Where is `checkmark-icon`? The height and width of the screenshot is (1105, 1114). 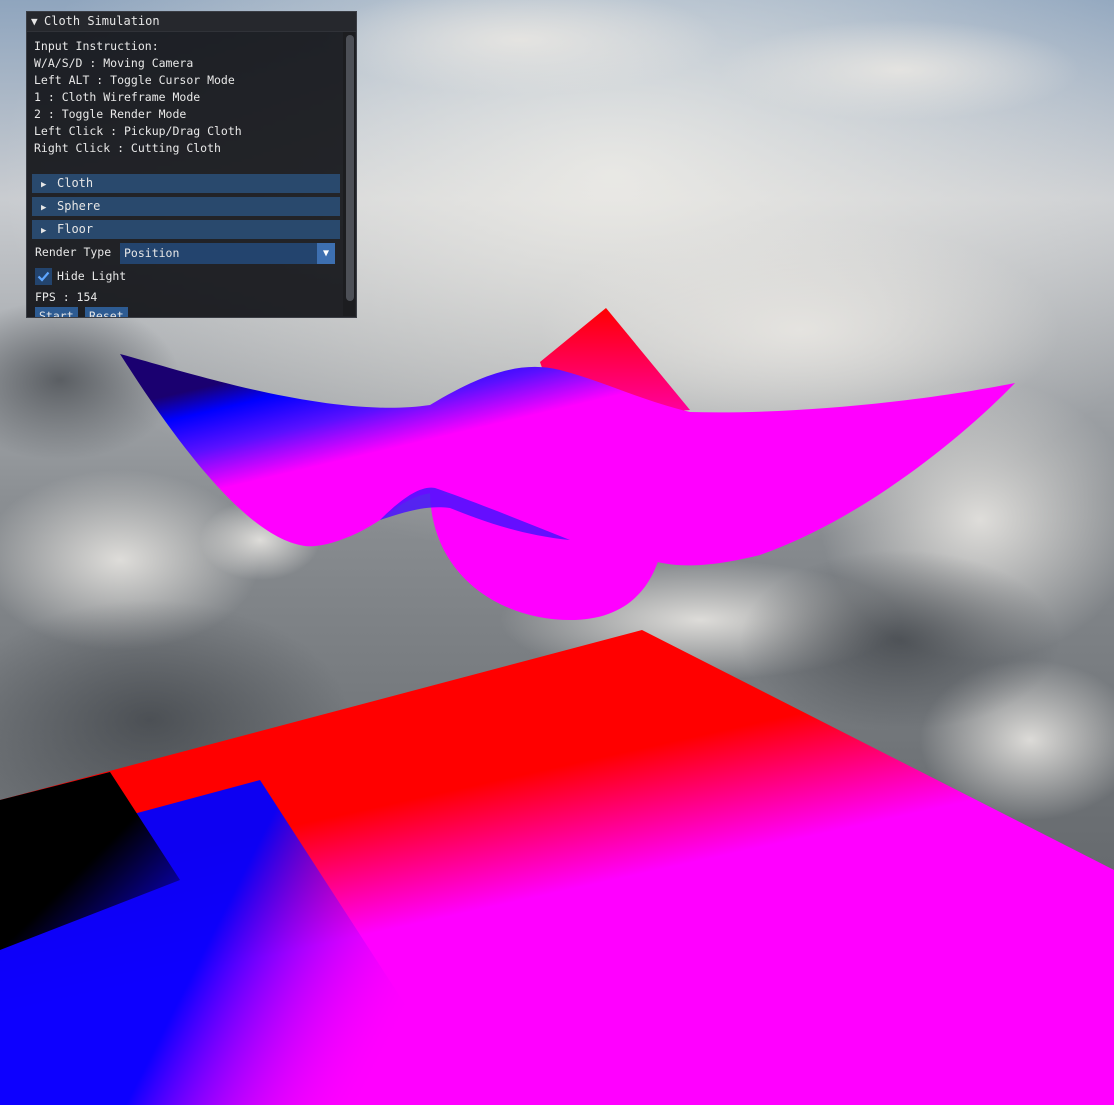
checkmark-icon is located at coordinates (43, 276).